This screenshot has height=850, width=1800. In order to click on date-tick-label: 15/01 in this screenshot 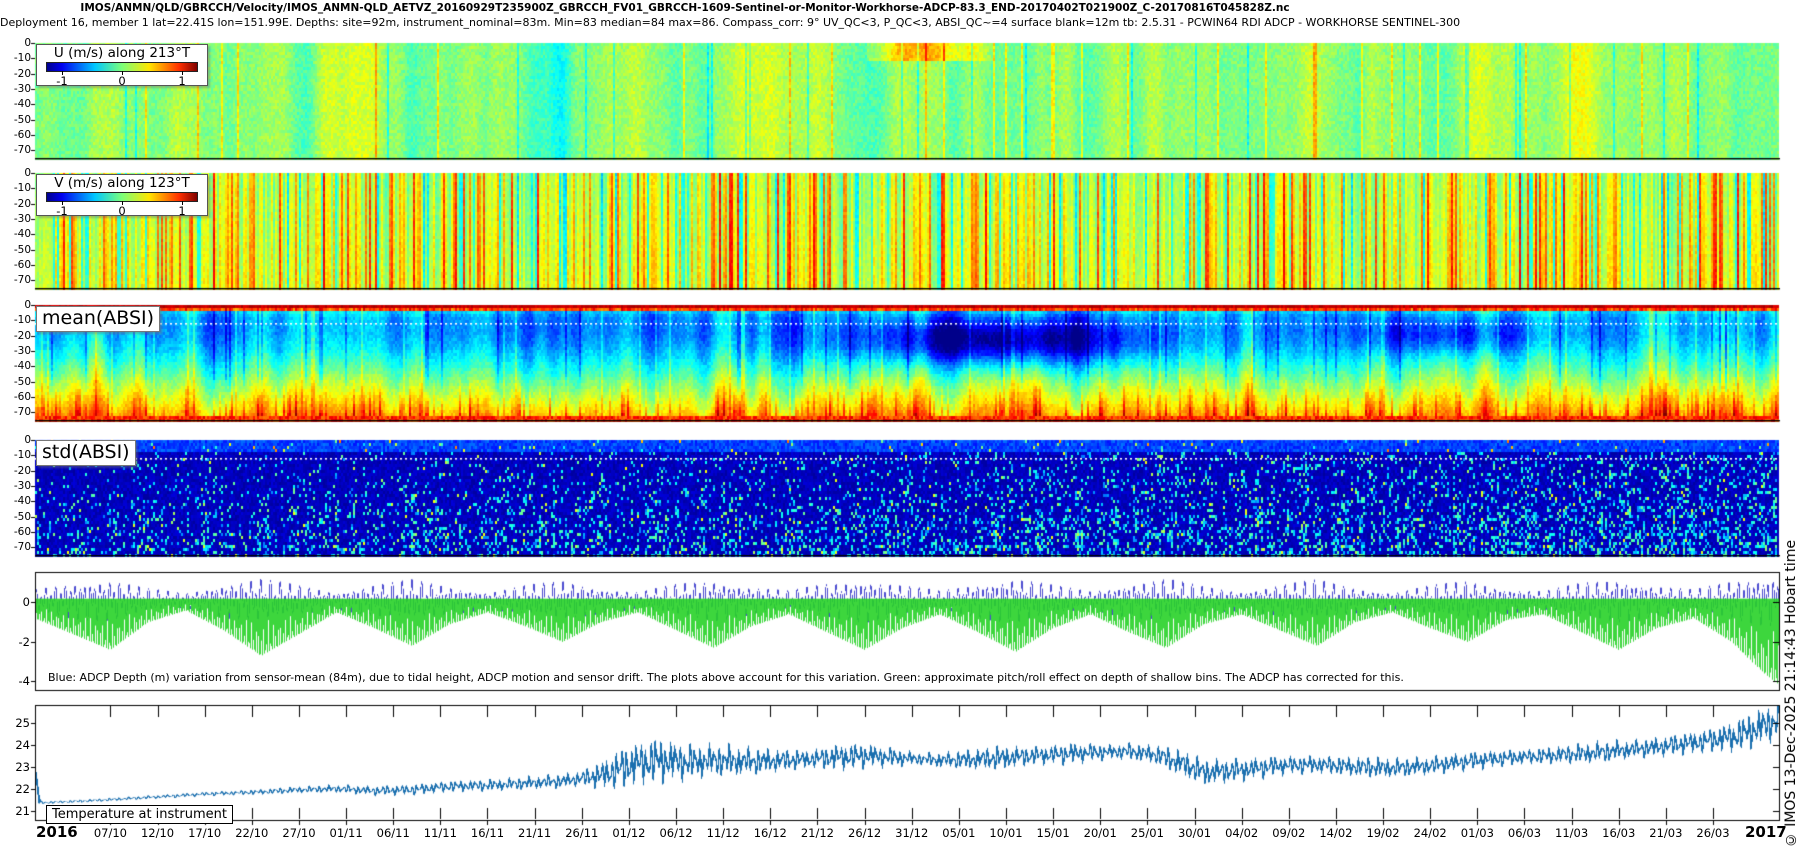, I will do `click(1053, 833)`.